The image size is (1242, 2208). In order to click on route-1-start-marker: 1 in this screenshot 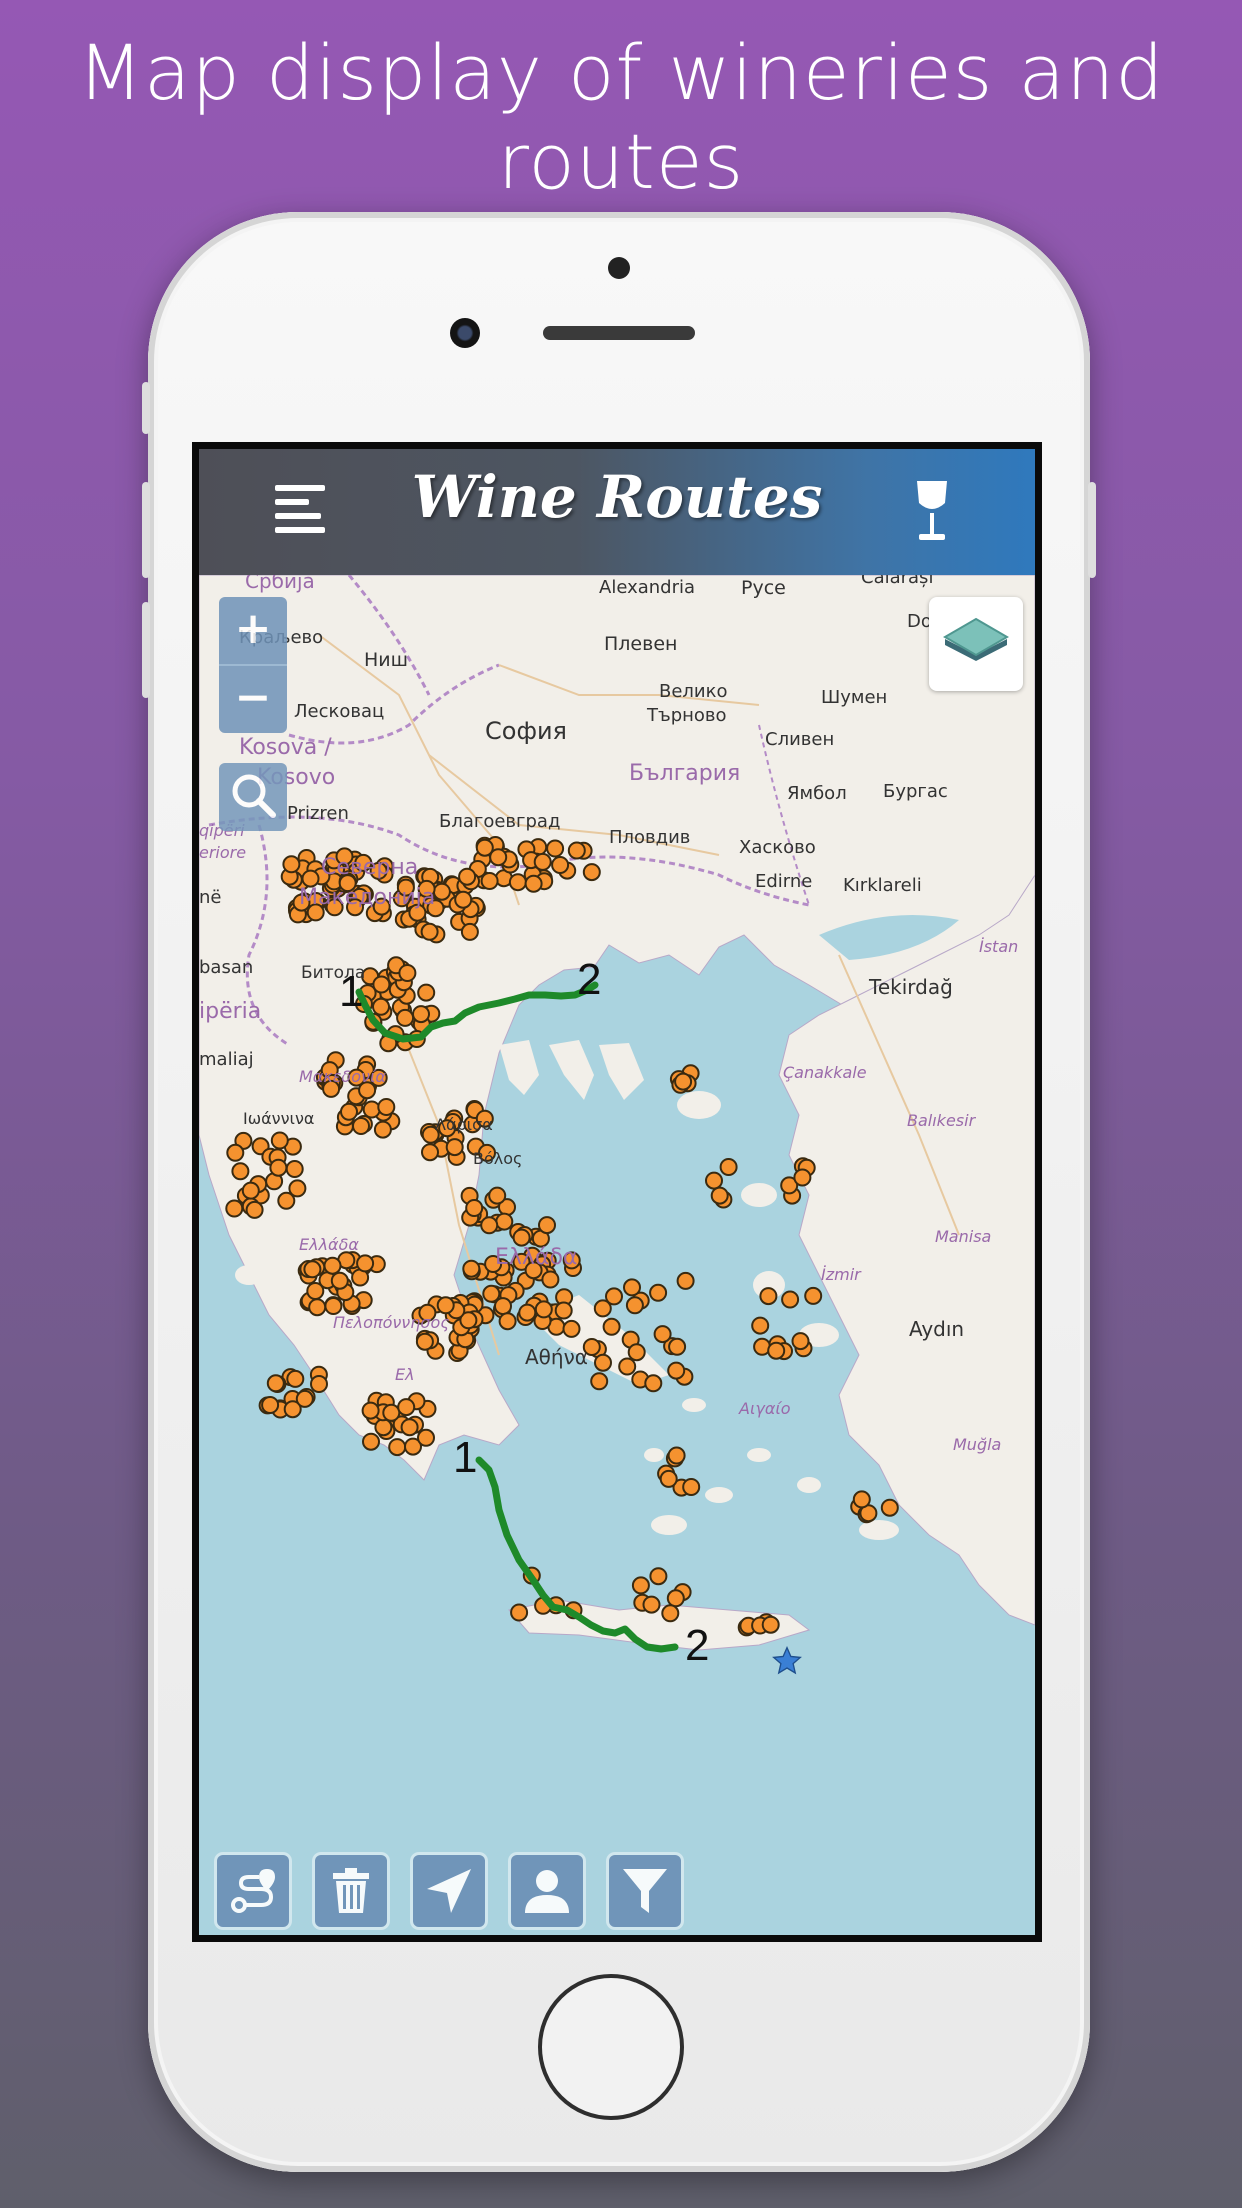, I will do `click(351, 992)`.